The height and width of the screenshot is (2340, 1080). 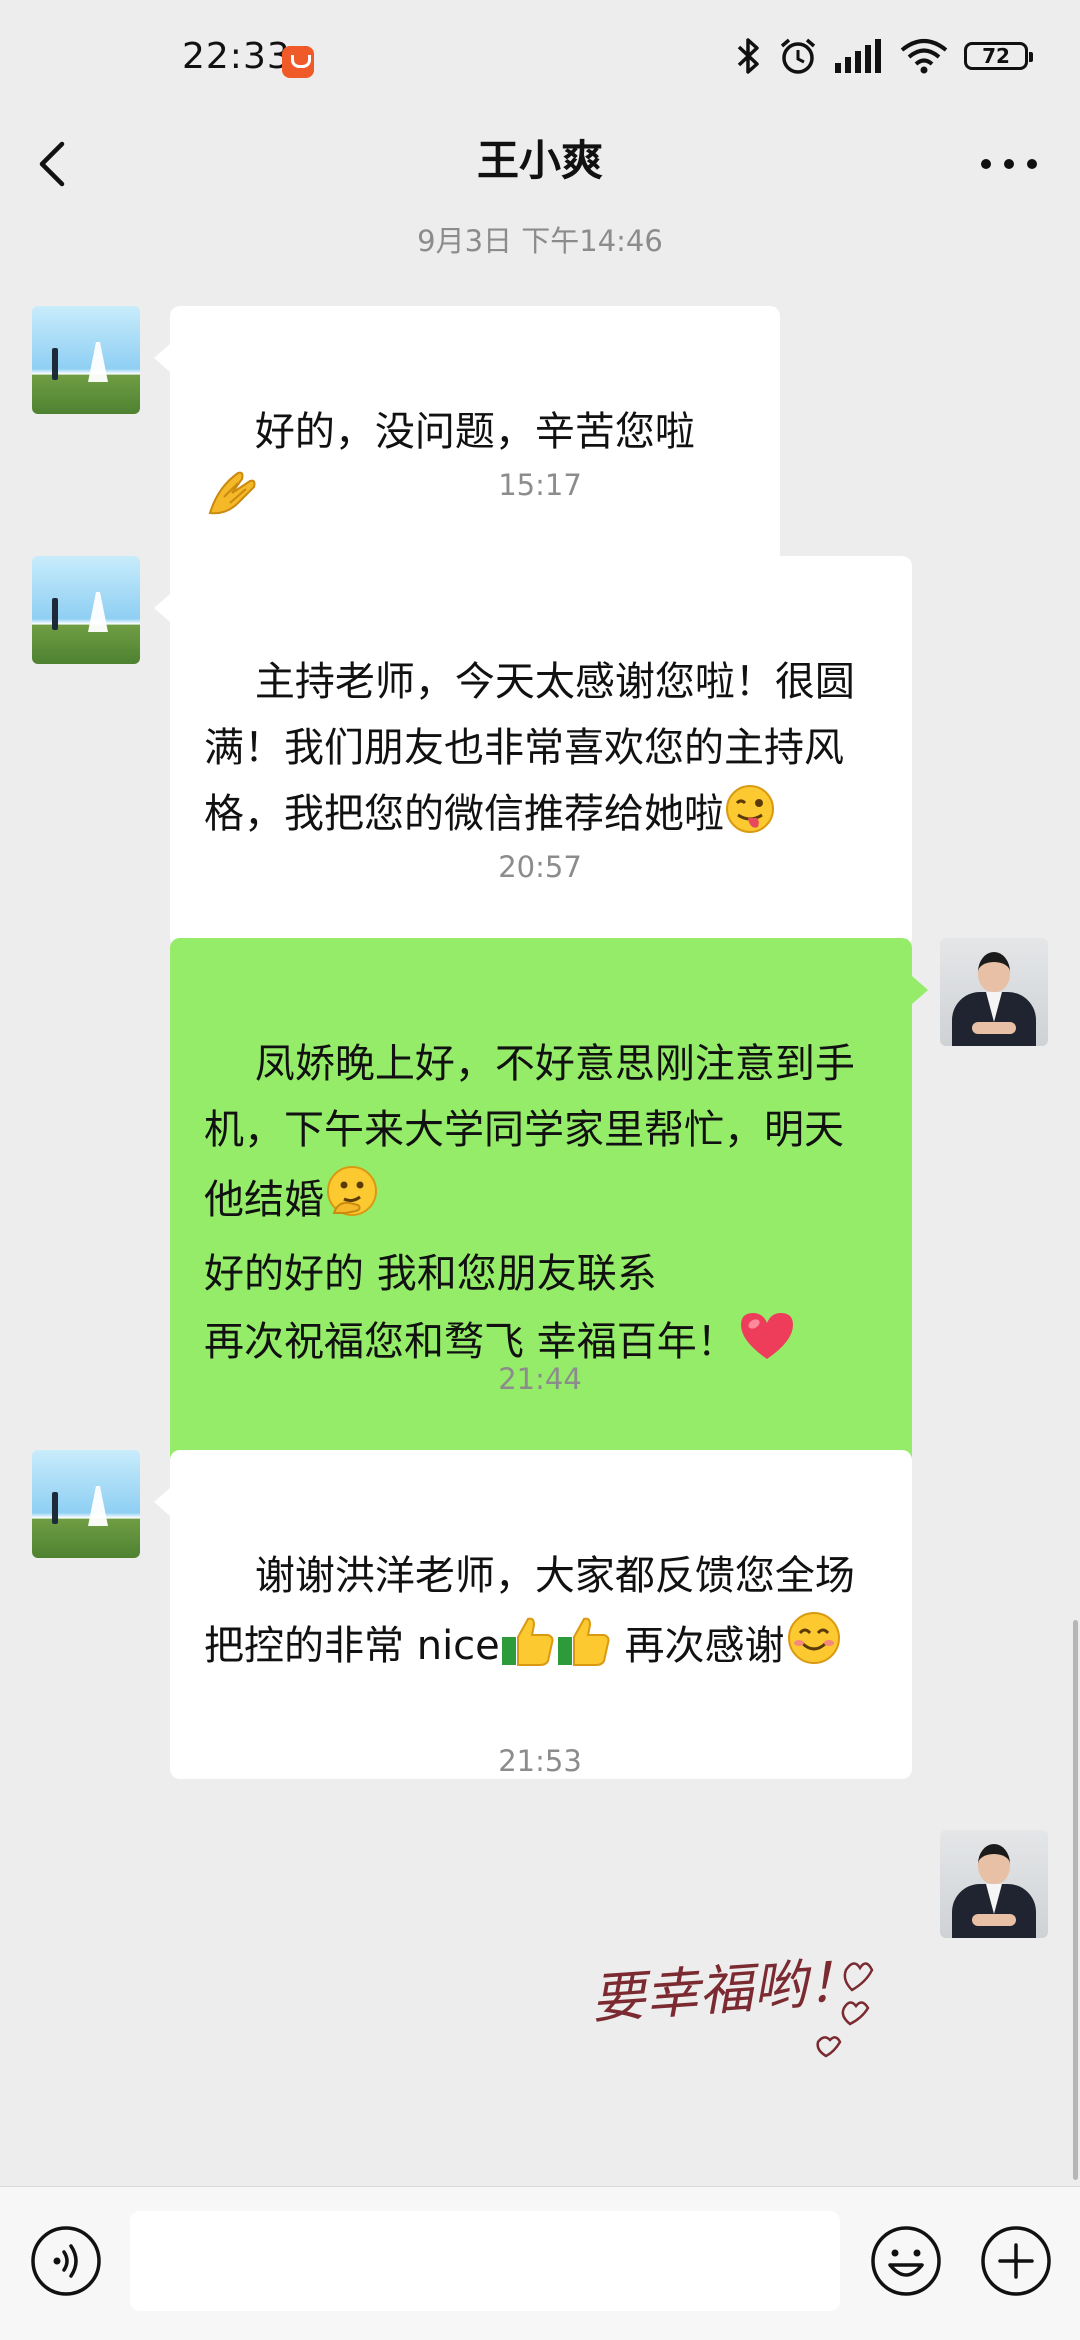 What do you see at coordinates (750, 819) in the screenshot?
I see `winking-tongue-face-icon` at bounding box center [750, 819].